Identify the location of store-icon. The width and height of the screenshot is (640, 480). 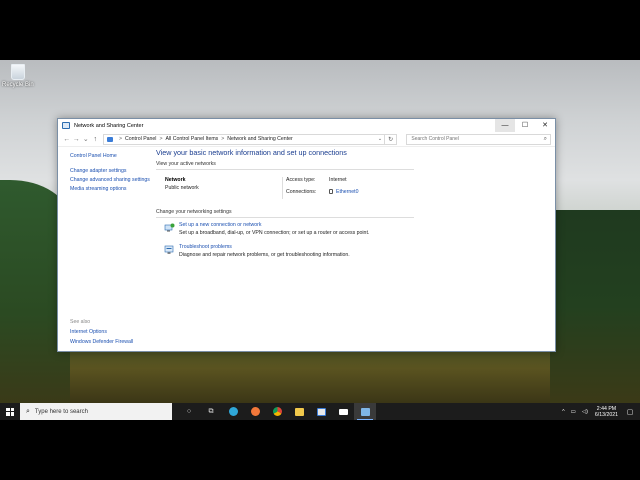
(321, 411).